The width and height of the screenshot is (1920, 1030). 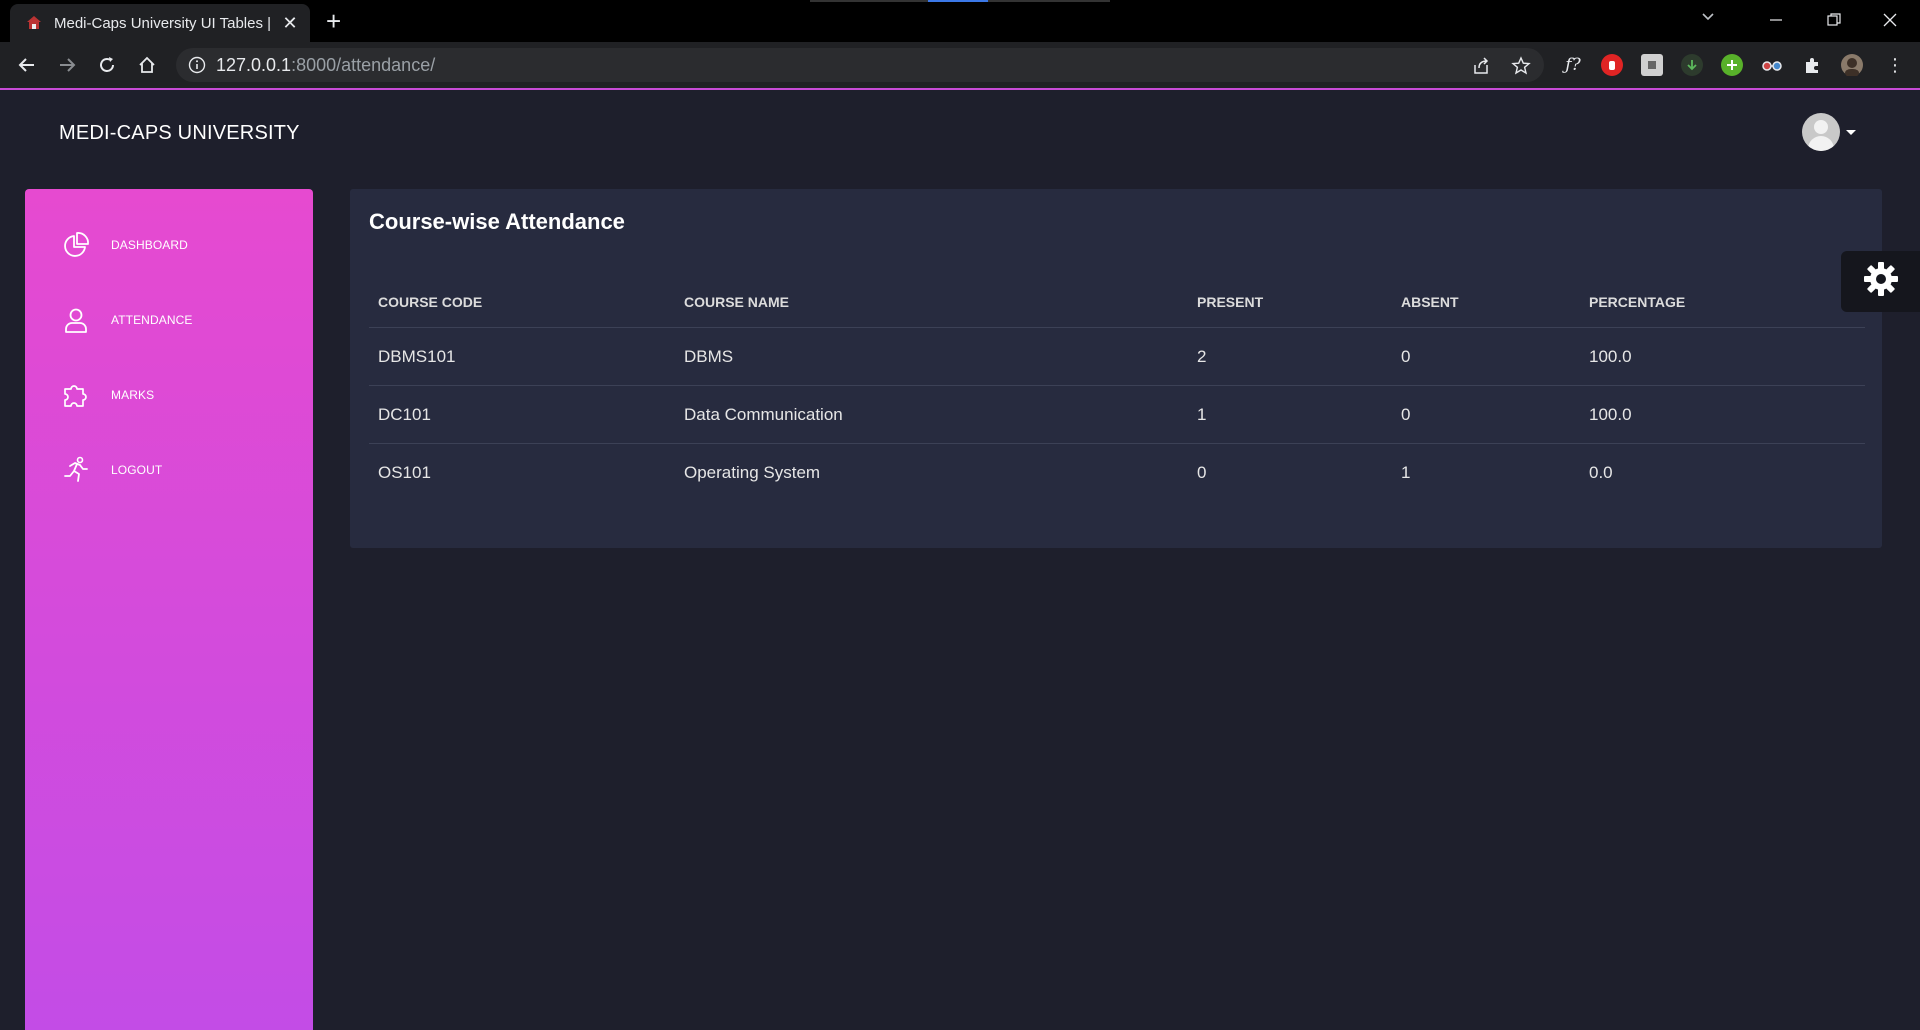 What do you see at coordinates (1834, 20) in the screenshot?
I see `restore-icon` at bounding box center [1834, 20].